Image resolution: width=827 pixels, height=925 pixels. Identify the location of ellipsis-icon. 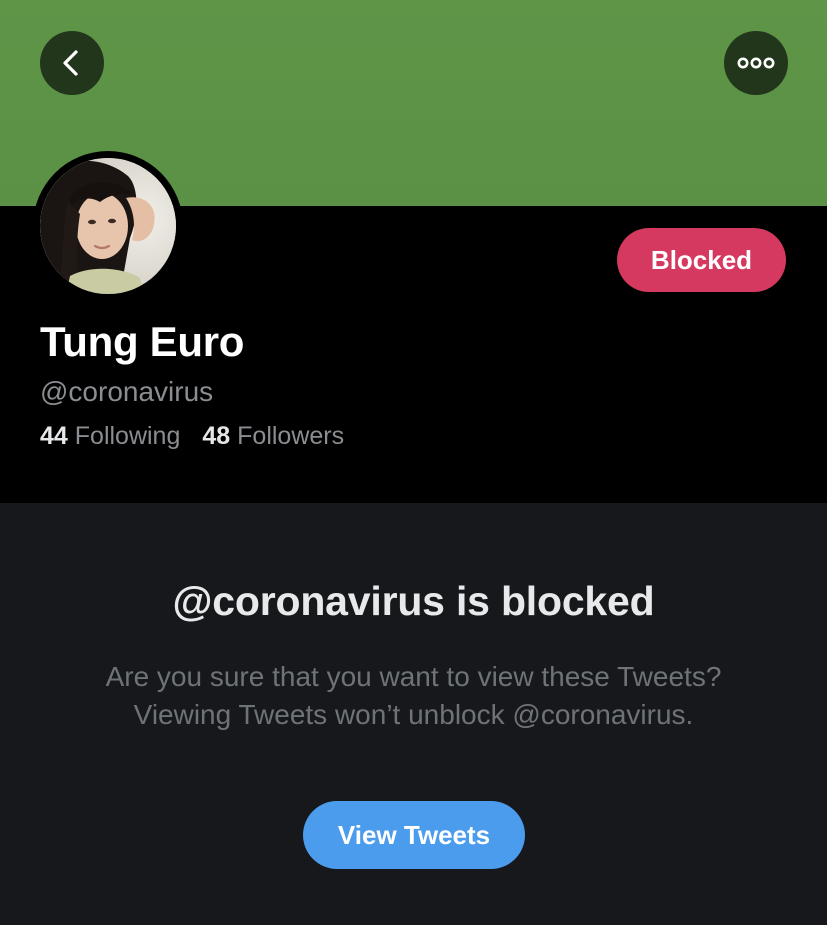
(756, 63).